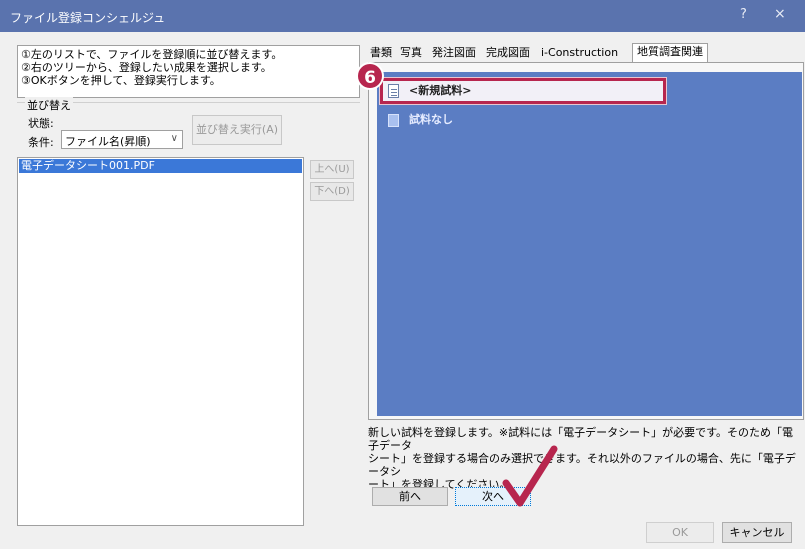 The height and width of the screenshot is (549, 805). Describe the element at coordinates (174, 138) in the screenshot. I see `chevron-down-icon: ∨` at that location.